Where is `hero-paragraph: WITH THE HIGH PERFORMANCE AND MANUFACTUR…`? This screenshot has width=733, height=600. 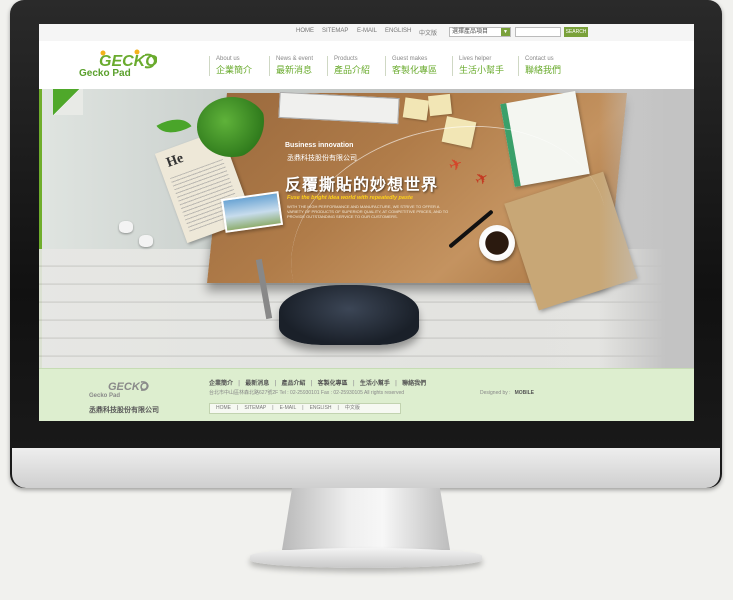
hero-paragraph: WITH THE HIGH PERFORMANCE AND MANUFACTUR… is located at coordinates (368, 211).